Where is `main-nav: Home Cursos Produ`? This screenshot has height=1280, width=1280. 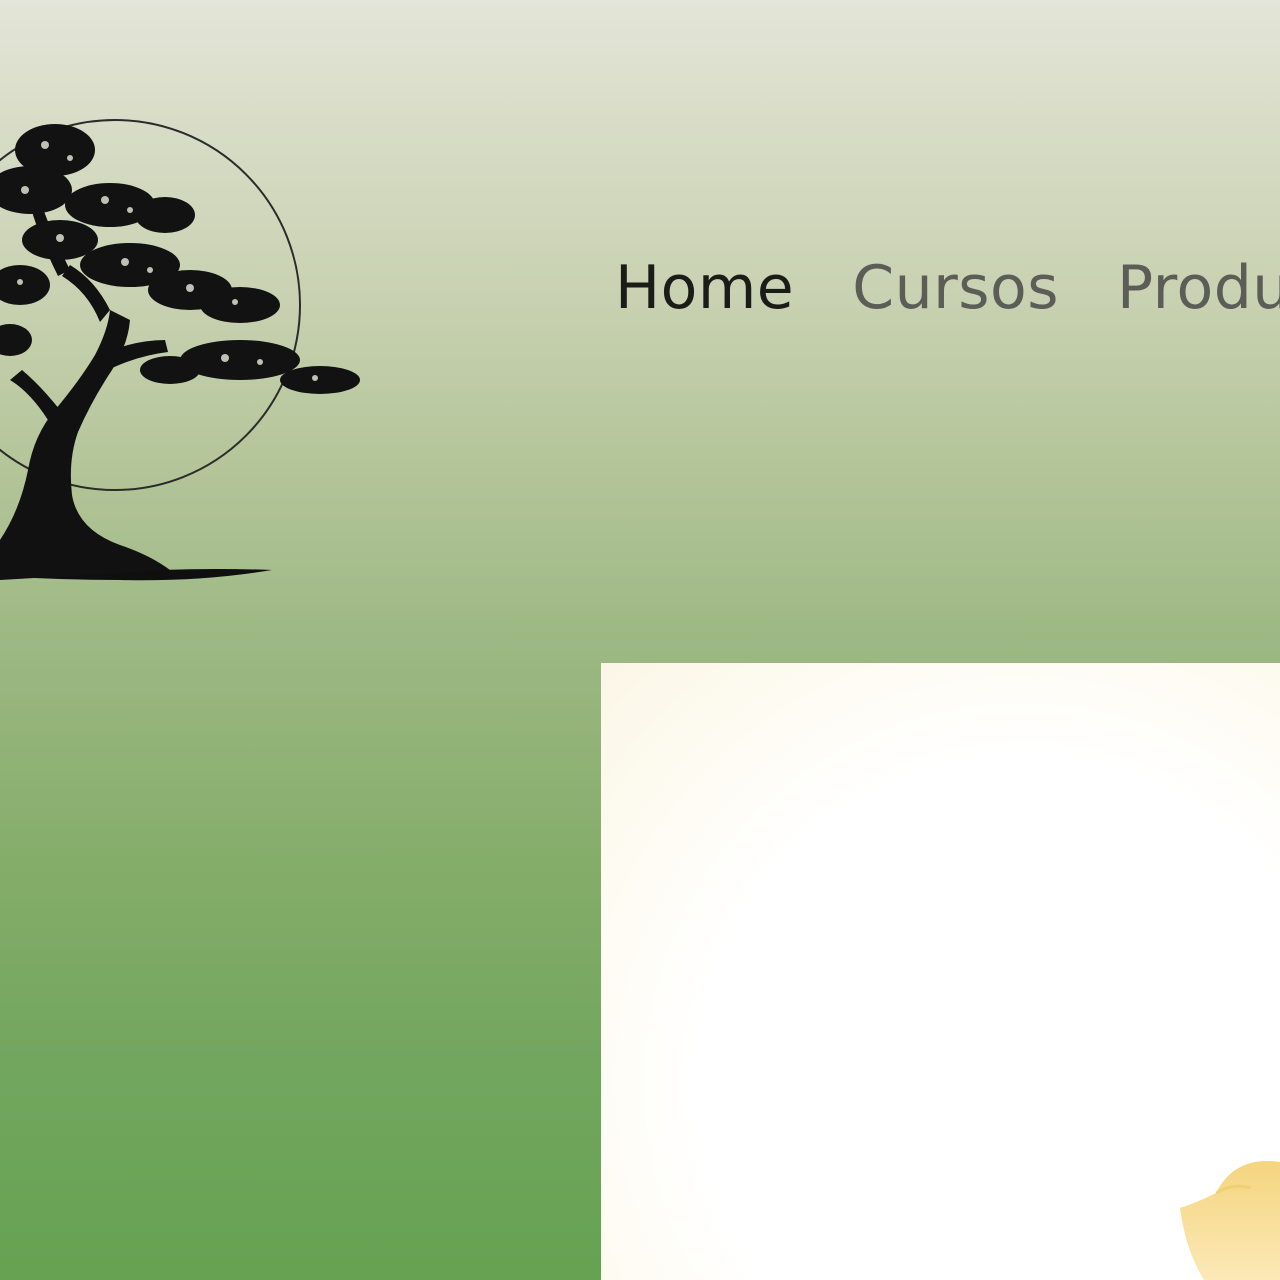
main-nav: Home Cursos Produ is located at coordinates (947, 288).